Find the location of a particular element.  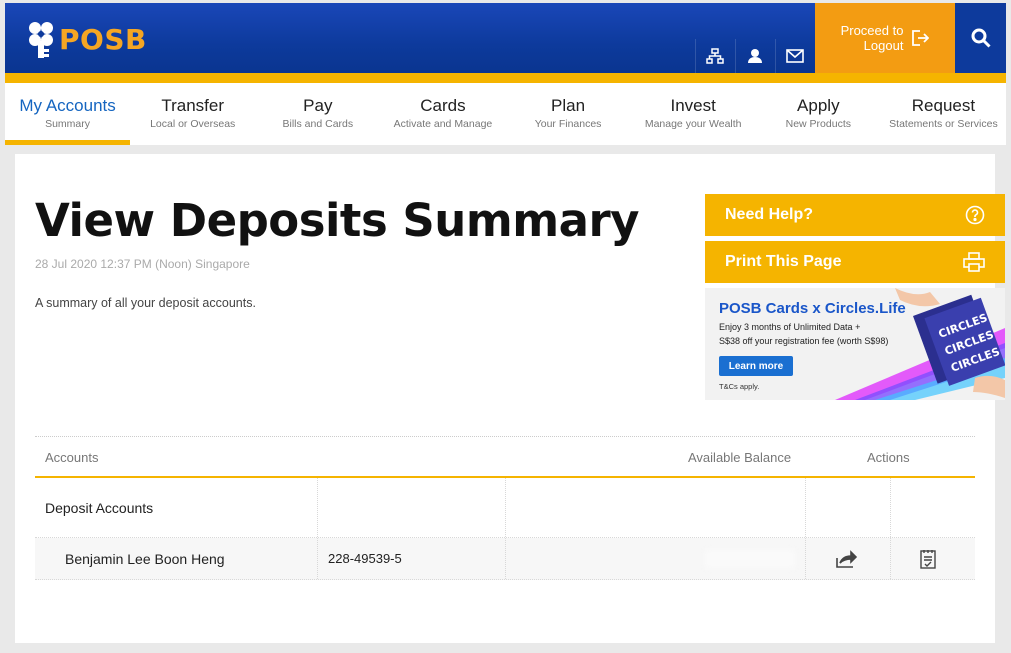

nav-title: Request is located at coordinates (943, 105).